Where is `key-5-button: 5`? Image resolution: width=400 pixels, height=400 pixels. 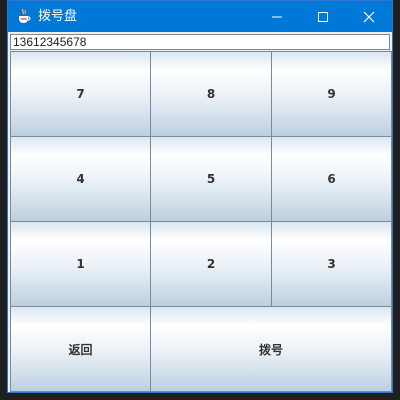 key-5-button: 5 is located at coordinates (211, 179).